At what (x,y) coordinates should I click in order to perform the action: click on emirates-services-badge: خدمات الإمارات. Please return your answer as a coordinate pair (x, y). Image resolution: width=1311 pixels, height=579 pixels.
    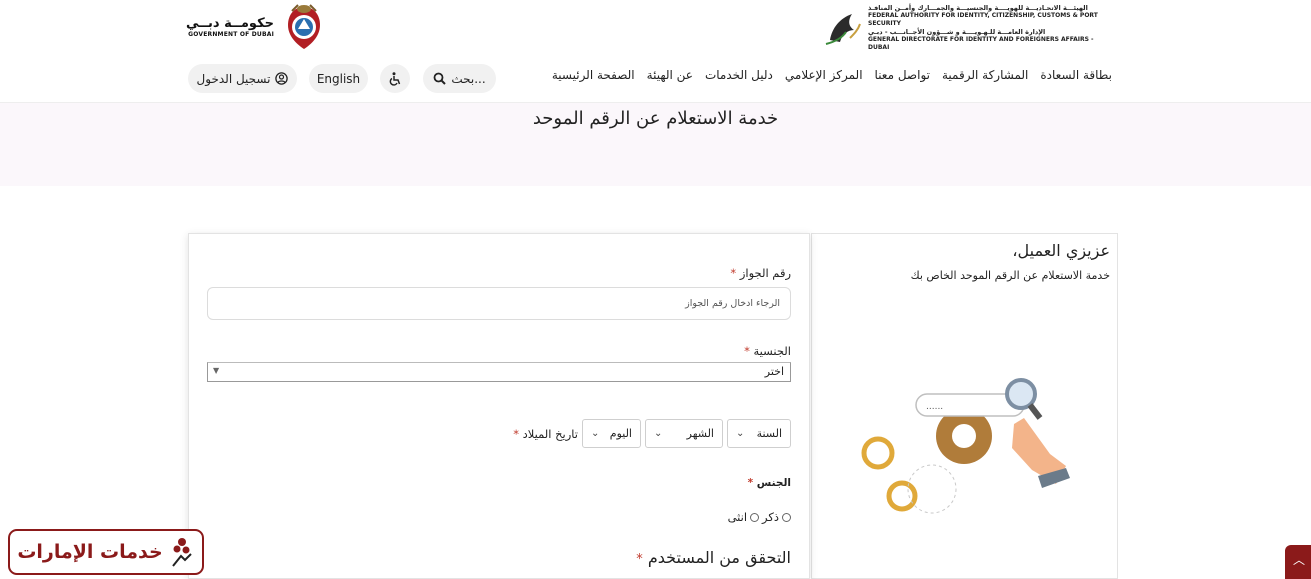
    Looking at the image, I should click on (106, 552).